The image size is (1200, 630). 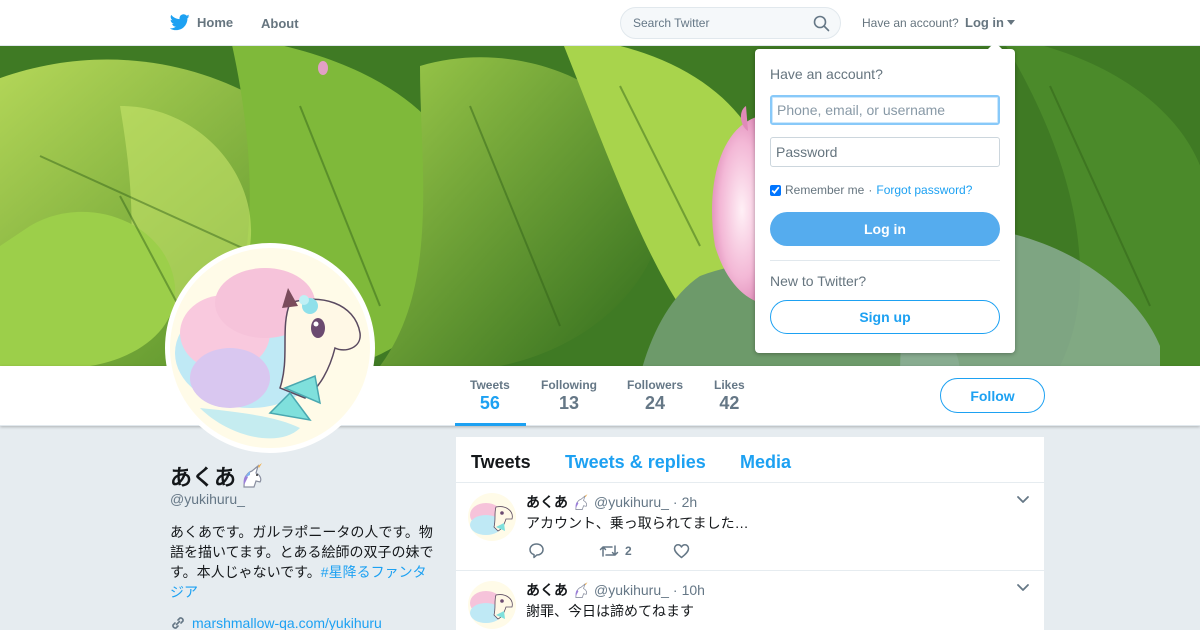 What do you see at coordinates (207, 499) in the screenshot?
I see `profile-handle: @yukihuru_` at bounding box center [207, 499].